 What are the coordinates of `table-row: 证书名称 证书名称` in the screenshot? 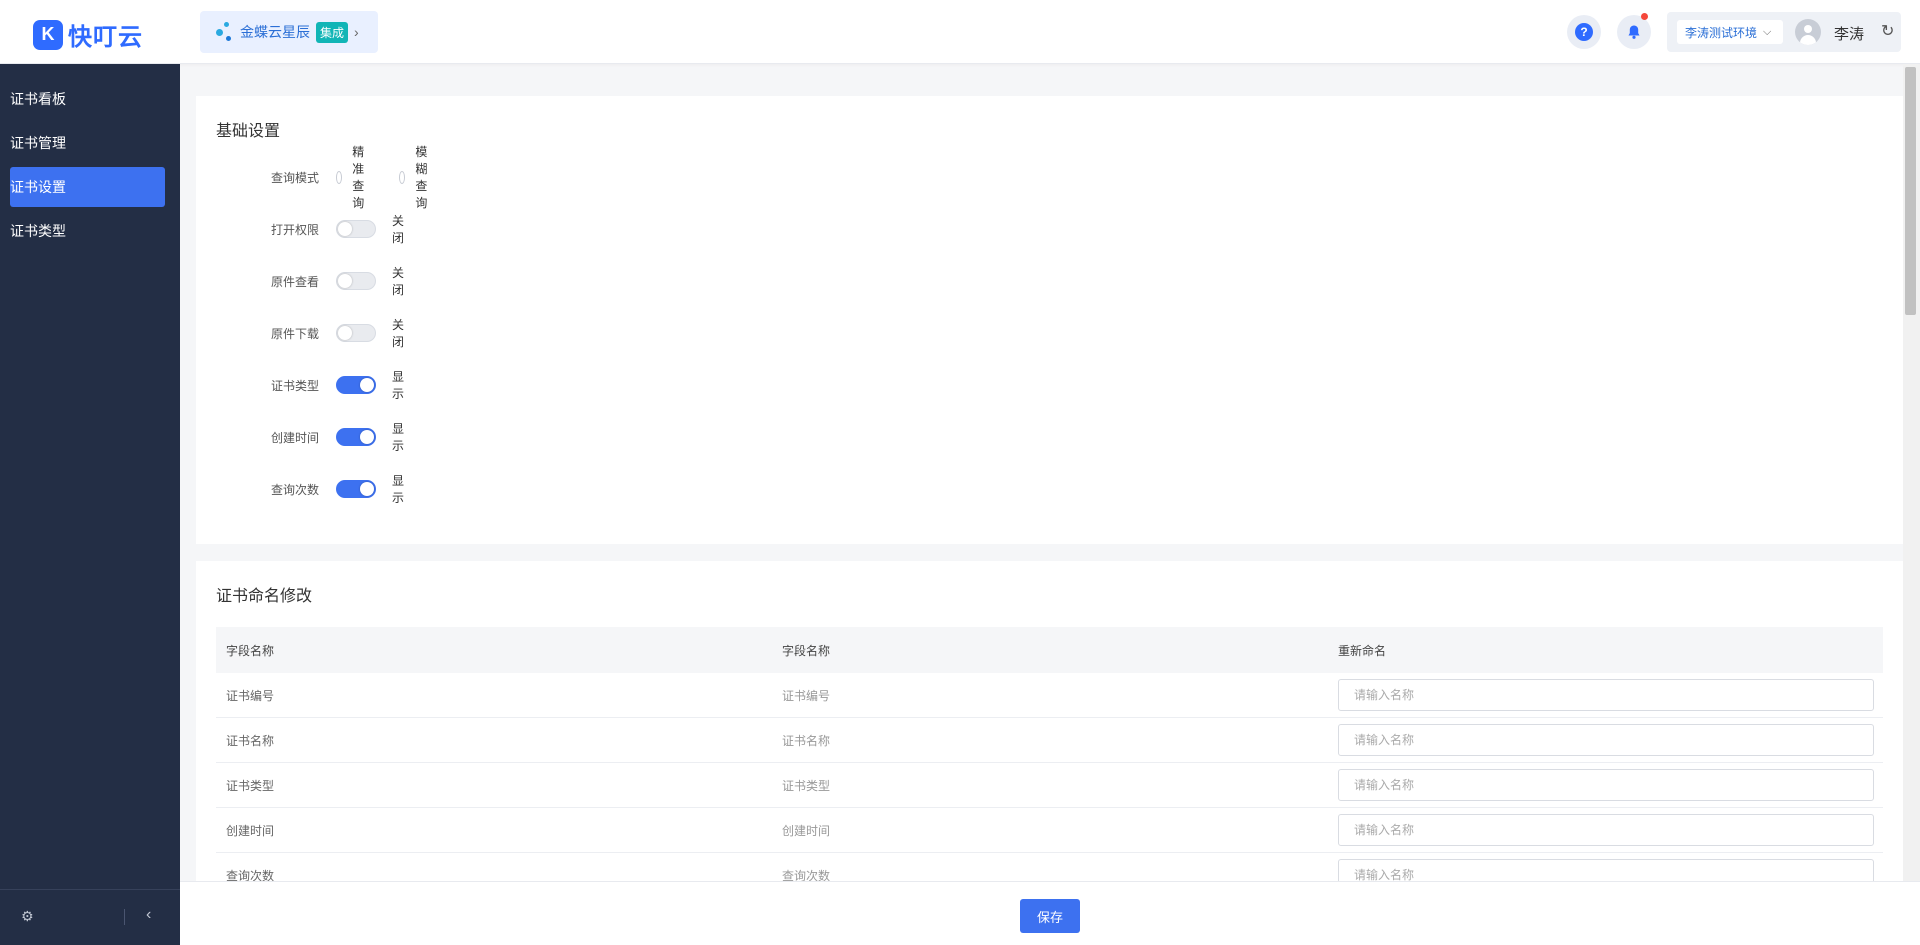 It's located at (1049, 740).